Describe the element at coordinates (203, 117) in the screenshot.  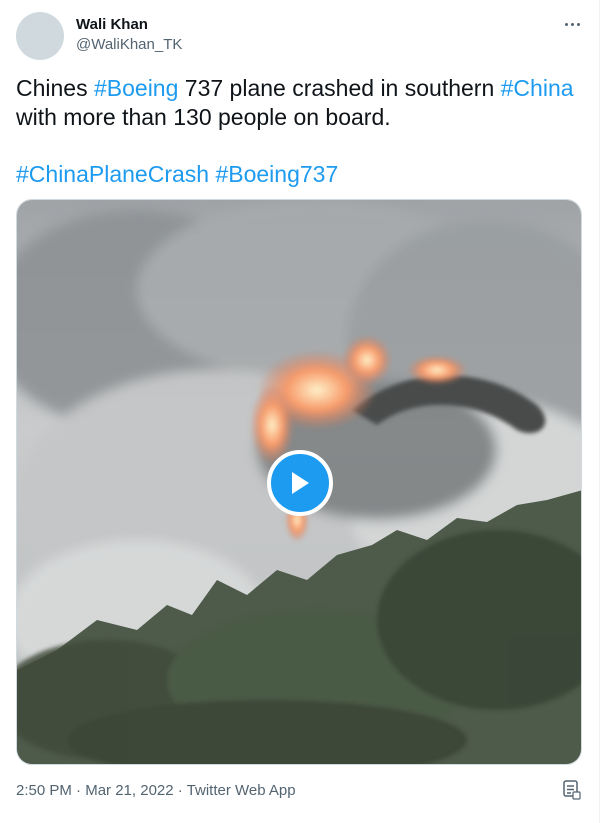
I see `tweet-line-2: with more than 130 people on board.` at that location.